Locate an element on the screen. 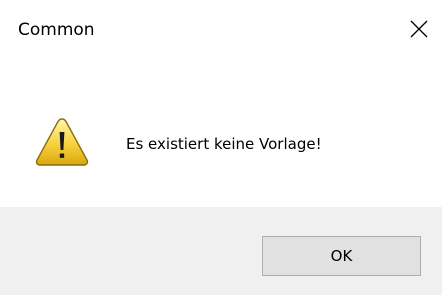  close-icon is located at coordinates (419, 29).